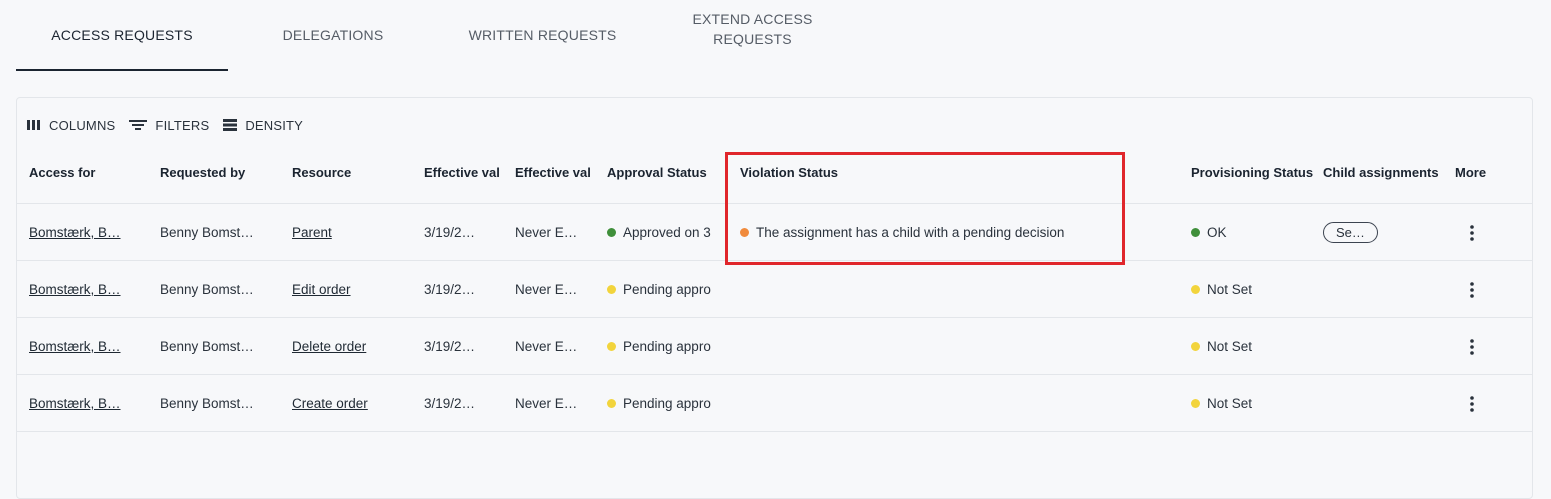  Describe the element at coordinates (182, 125) in the screenshot. I see `filters-label: FILTERS` at that location.